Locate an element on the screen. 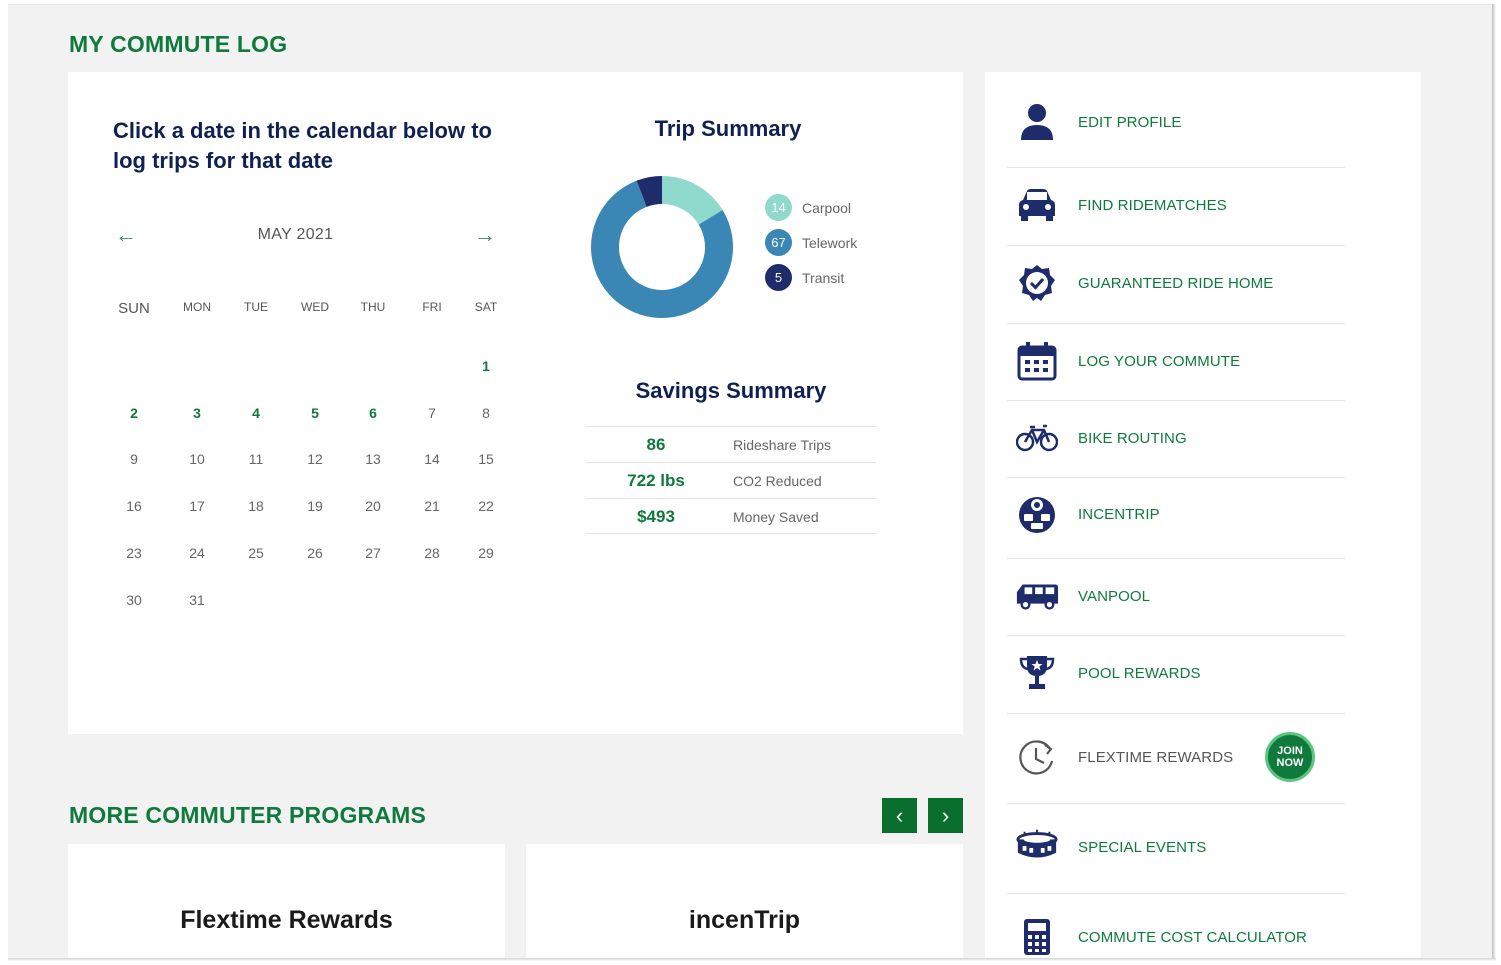 The width and height of the screenshot is (1501, 965). join-now-button: JOIN NOW is located at coordinates (1290, 757).